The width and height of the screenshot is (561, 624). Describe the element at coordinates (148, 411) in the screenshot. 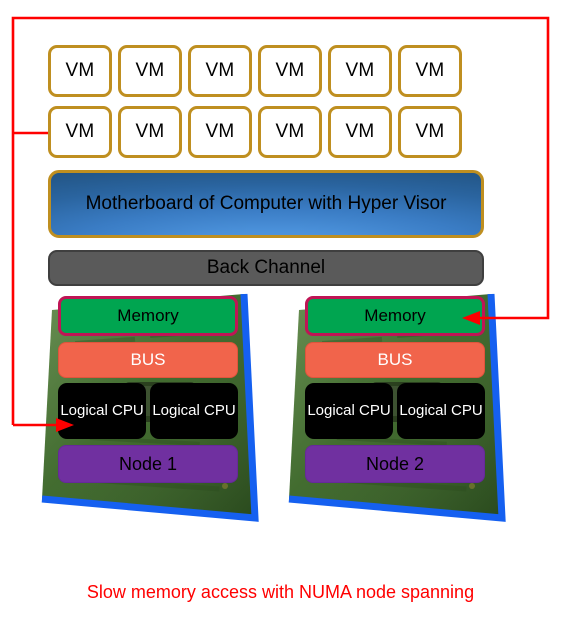

I see `node-1-cpu-row: Logical CPU Logical CPU` at that location.